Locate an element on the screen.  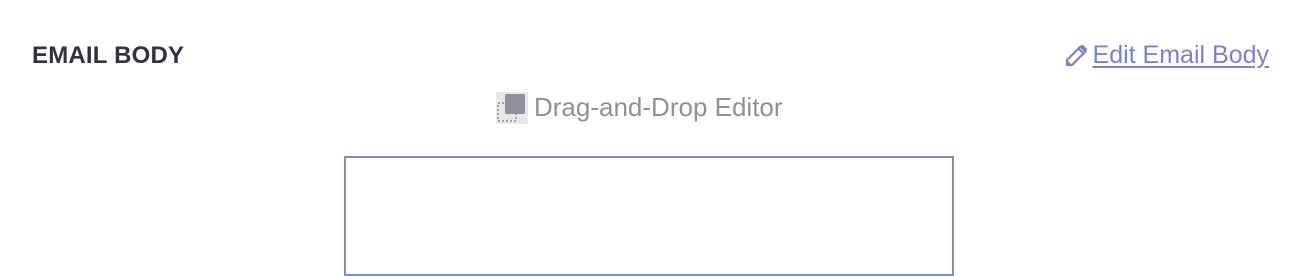
drag-and-drop-icon is located at coordinates (512, 107).